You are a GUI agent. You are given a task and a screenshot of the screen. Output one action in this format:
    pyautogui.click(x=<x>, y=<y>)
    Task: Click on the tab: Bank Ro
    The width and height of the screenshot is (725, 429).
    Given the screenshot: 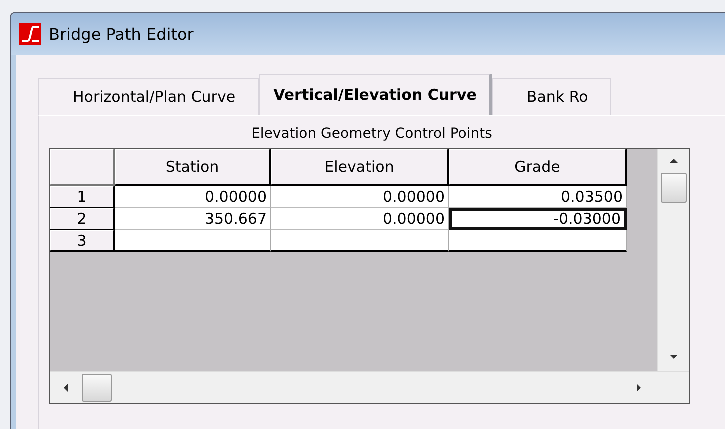 What is the action you would take?
    pyautogui.click(x=552, y=96)
    